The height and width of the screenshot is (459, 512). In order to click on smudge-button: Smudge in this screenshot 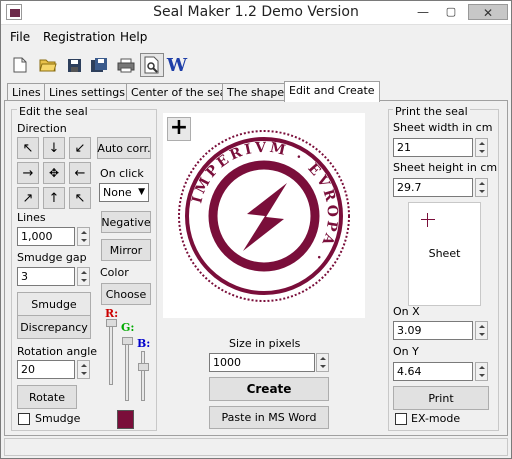, I will do `click(54, 304)`.